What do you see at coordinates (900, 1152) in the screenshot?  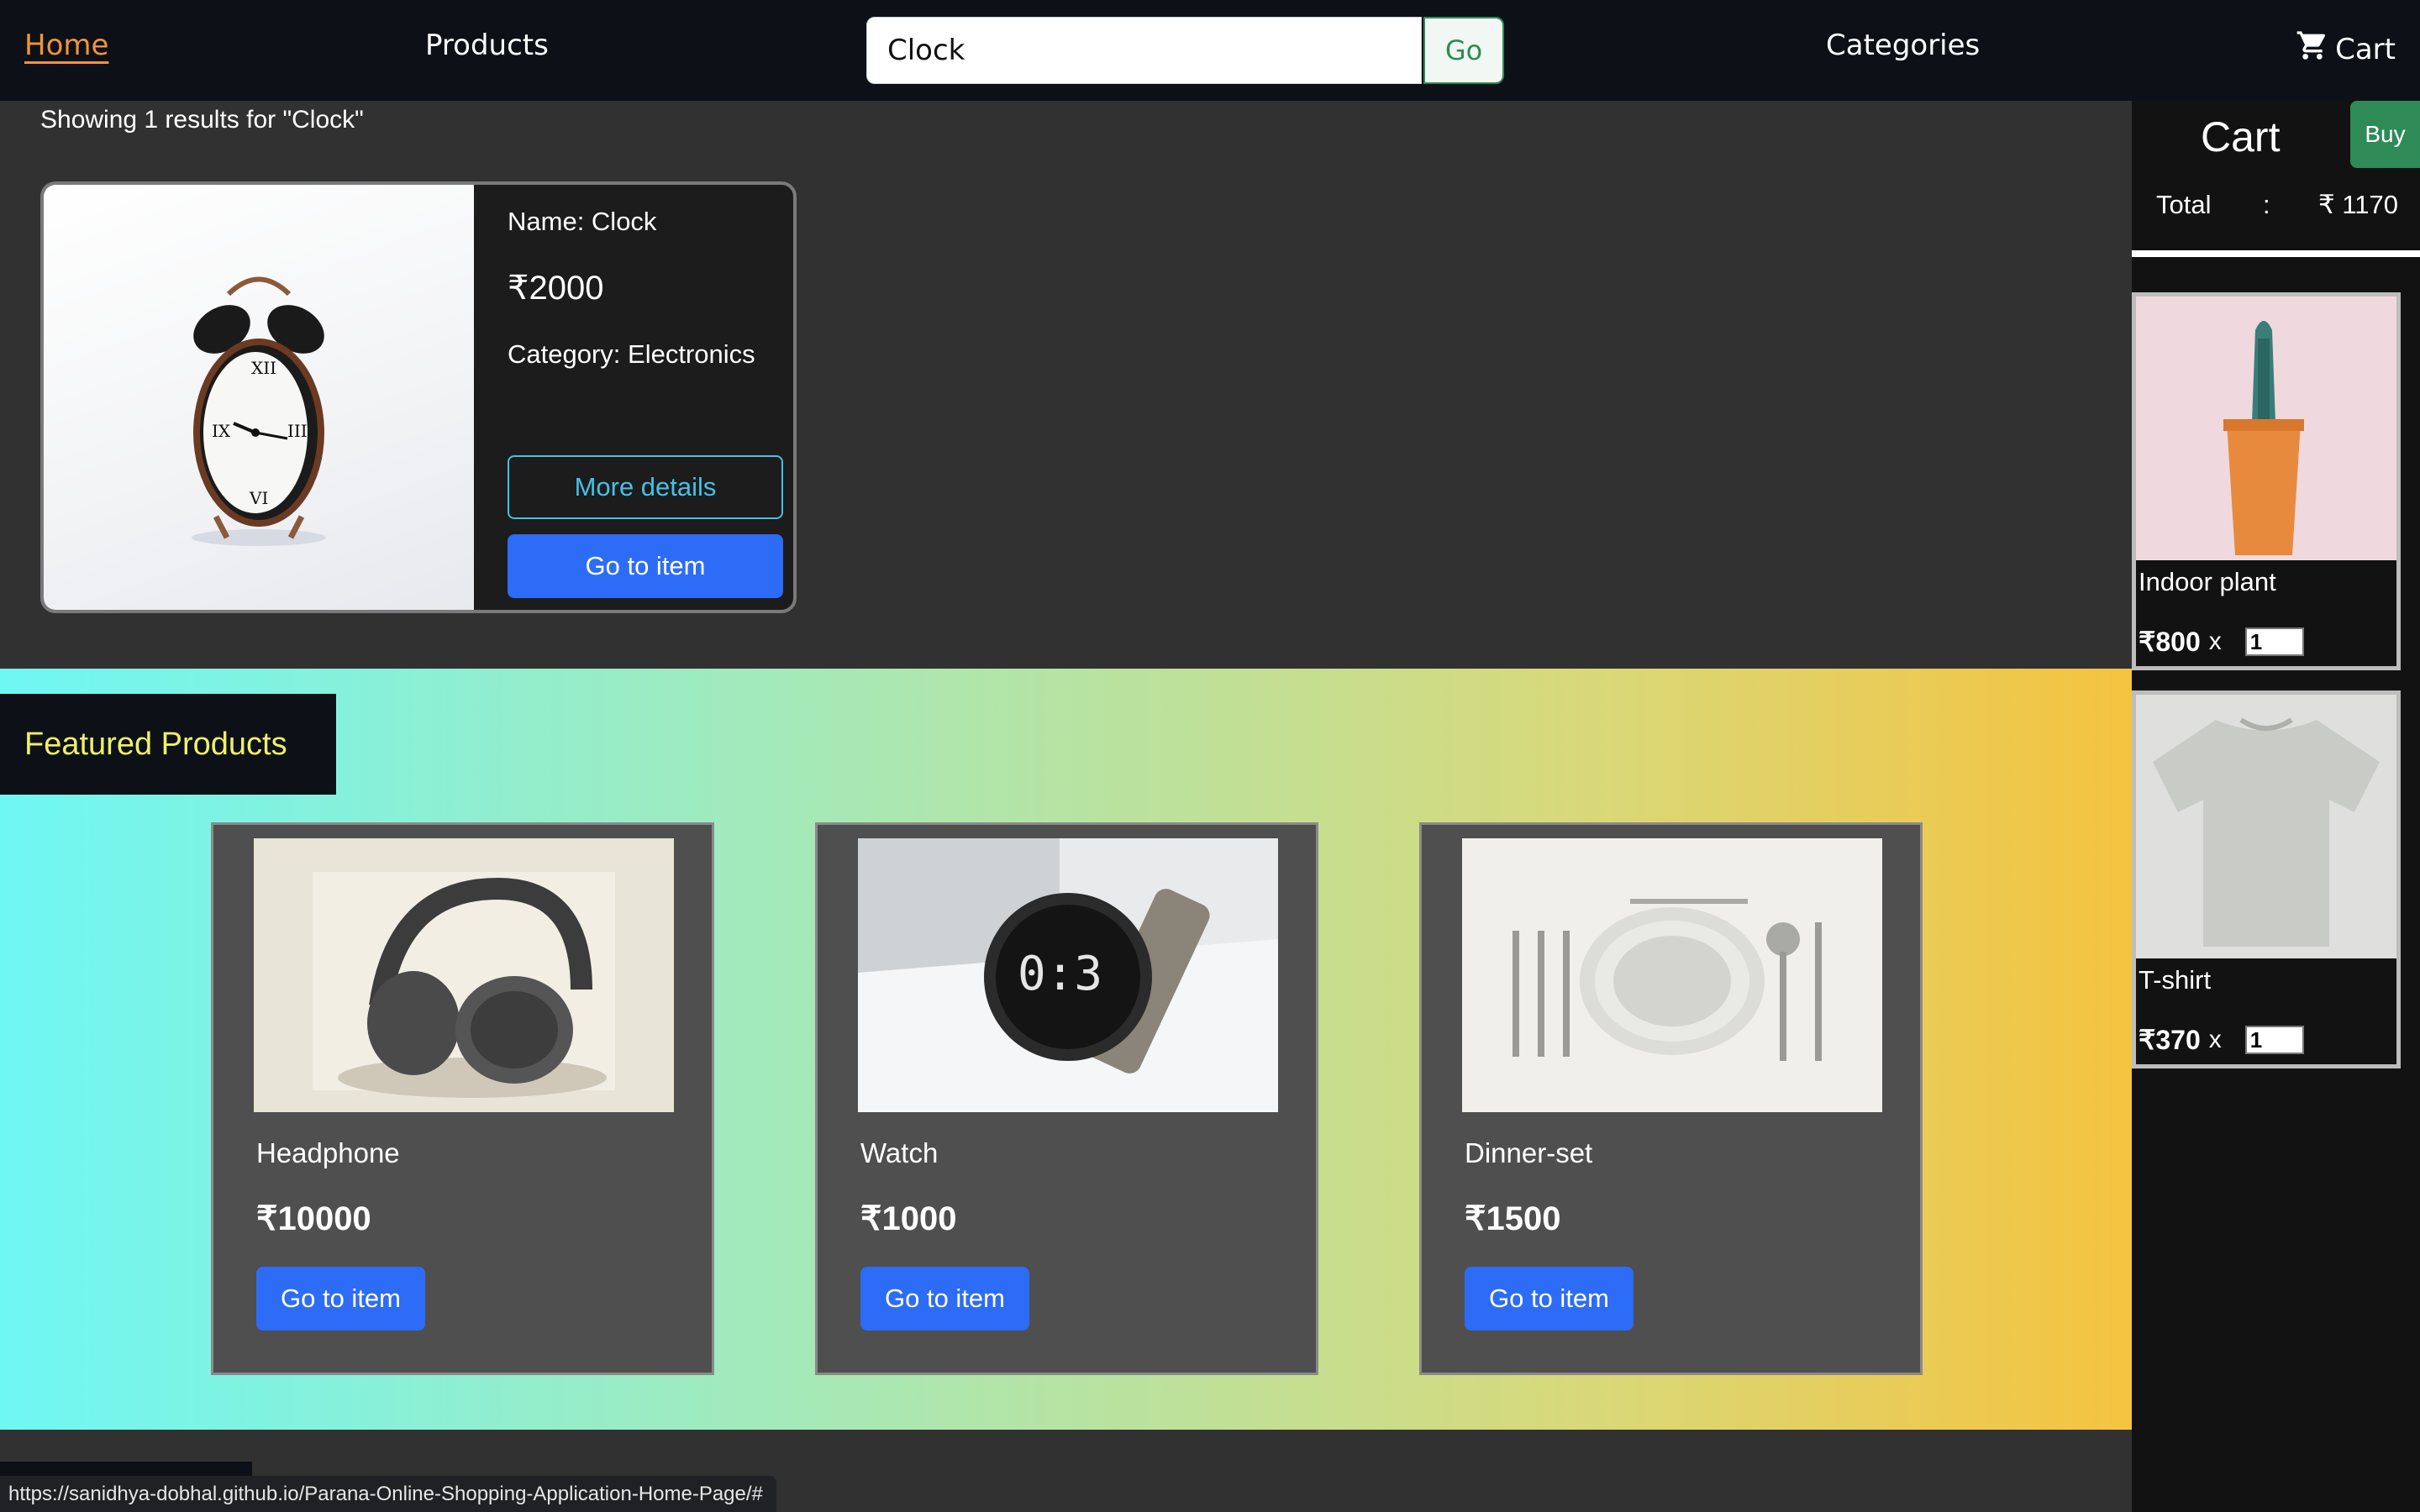 I see `featured-name: Watch` at bounding box center [900, 1152].